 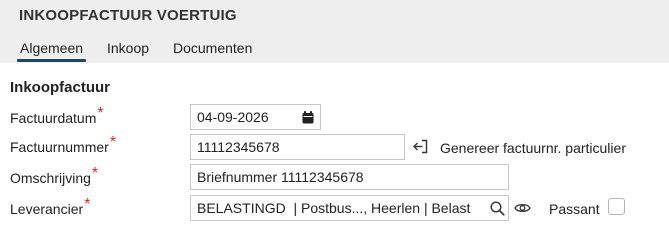 What do you see at coordinates (128, 15) in the screenshot?
I see `page-title: INKOOPFACTUUR VOERTUIG` at bounding box center [128, 15].